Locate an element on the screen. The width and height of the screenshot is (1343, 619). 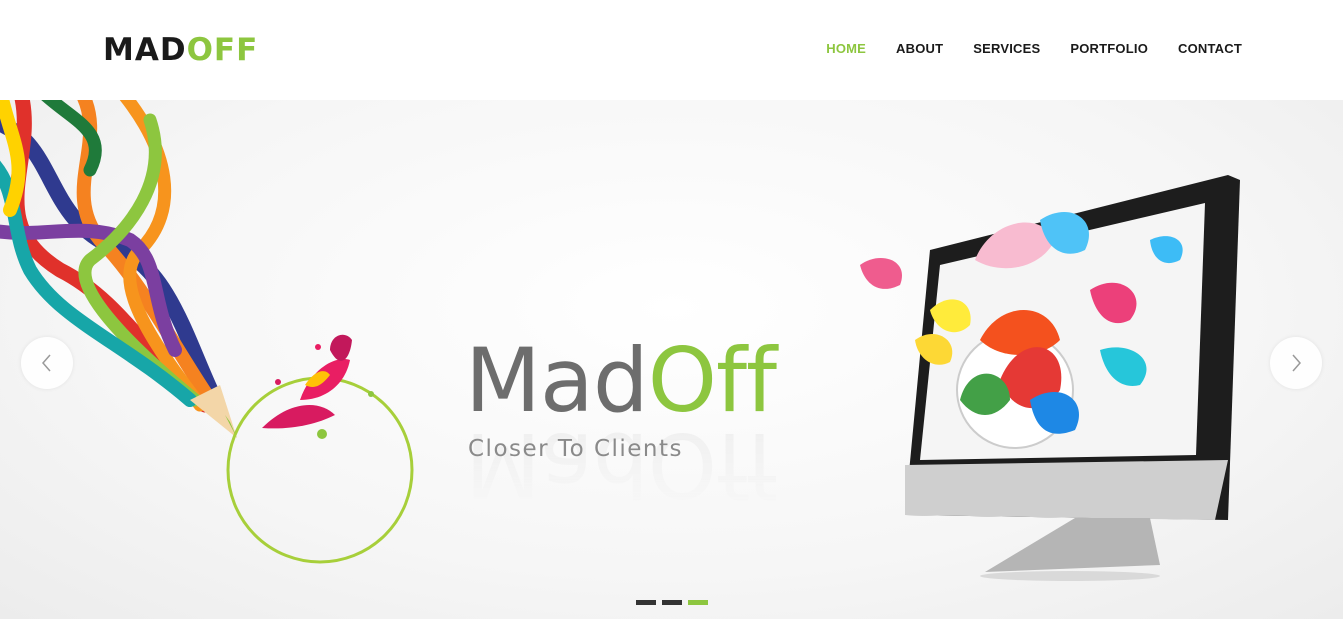
slider-prev-button is located at coordinates (47, 363).